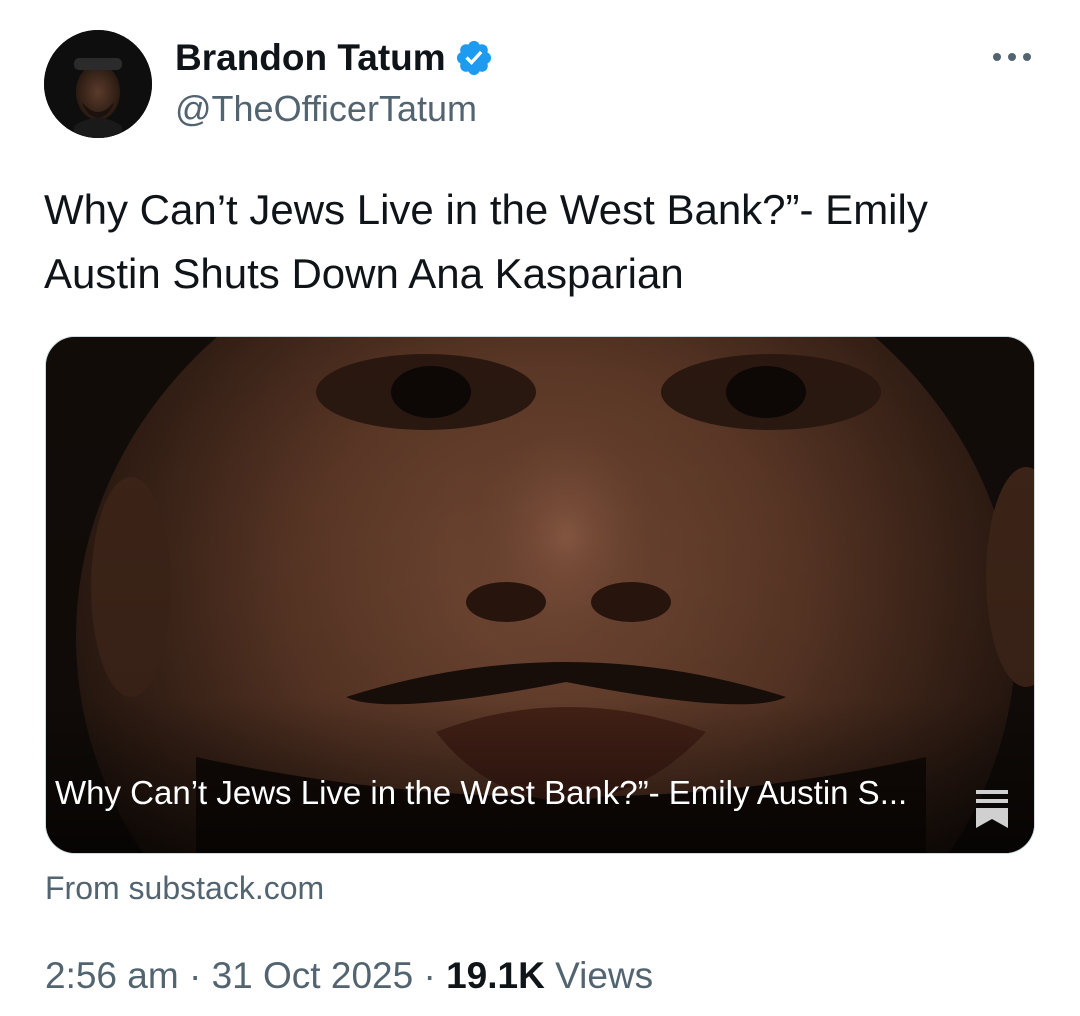 This screenshot has width=1080, height=1016. Describe the element at coordinates (495, 975) in the screenshot. I see `views-count: 19.1K` at that location.